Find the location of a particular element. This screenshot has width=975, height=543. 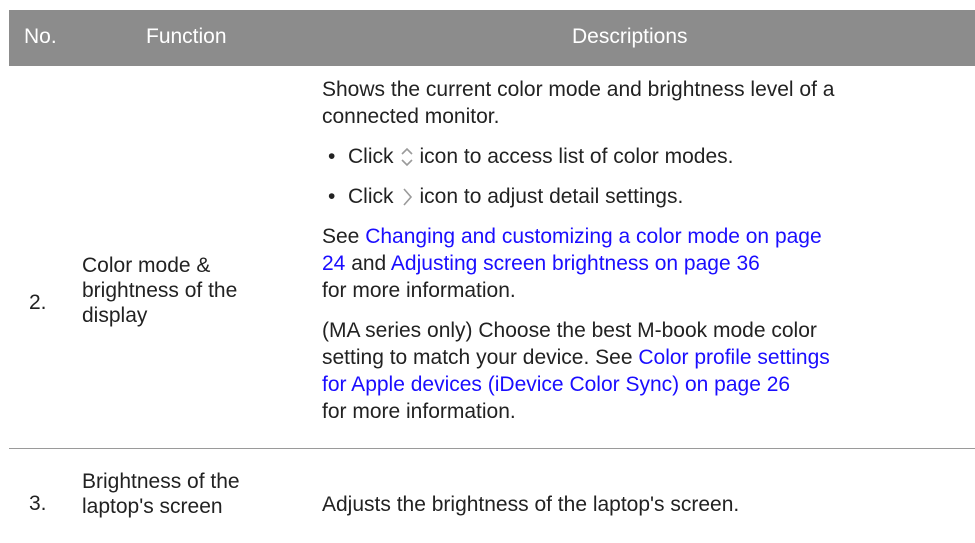

row-function: Brightness of the laptop's screen is located at coordinates (189, 494).